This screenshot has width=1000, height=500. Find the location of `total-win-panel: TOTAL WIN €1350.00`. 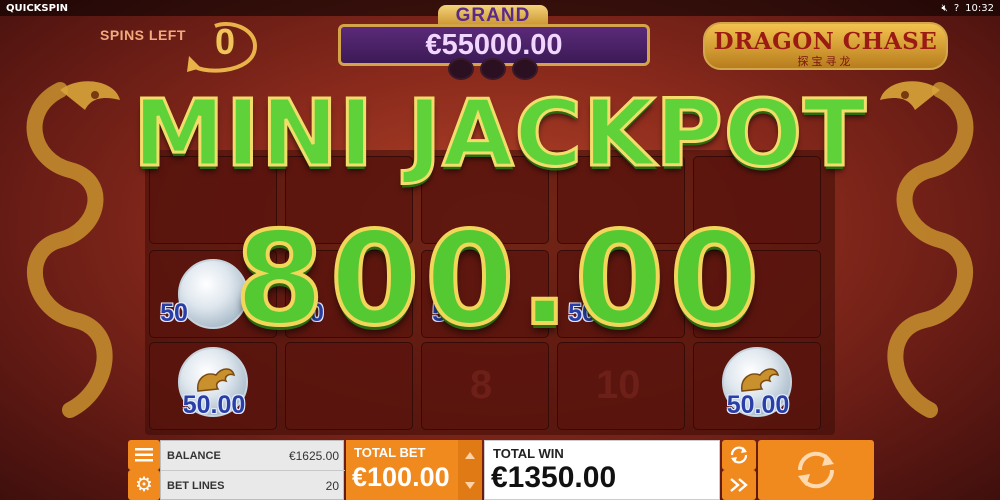

total-win-panel: TOTAL WIN €1350.00 is located at coordinates (602, 470).